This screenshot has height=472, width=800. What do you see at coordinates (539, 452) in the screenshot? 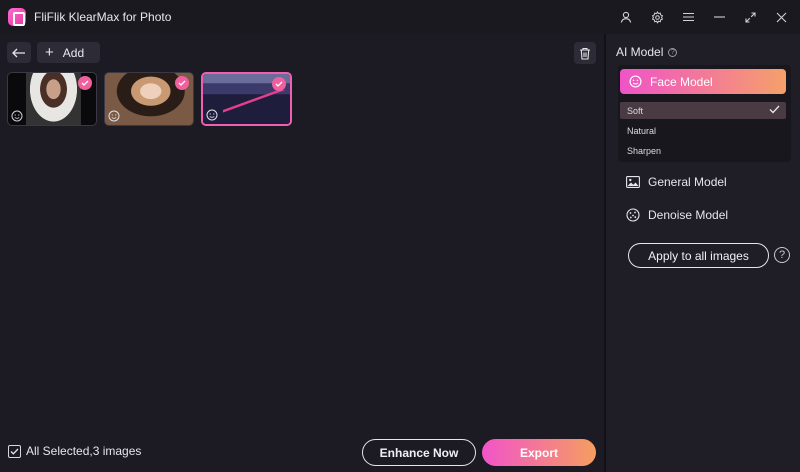
I see `export-button: Export` at bounding box center [539, 452].